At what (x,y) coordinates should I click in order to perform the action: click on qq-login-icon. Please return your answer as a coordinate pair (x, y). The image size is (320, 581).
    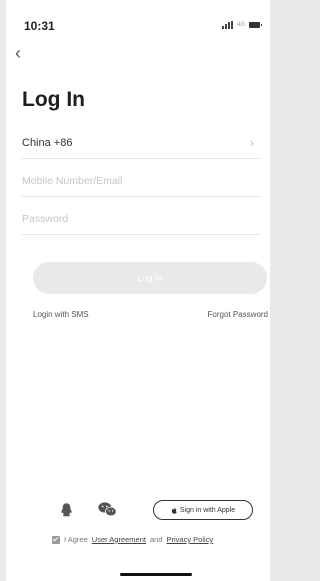
    Looking at the image, I should click on (66, 509).